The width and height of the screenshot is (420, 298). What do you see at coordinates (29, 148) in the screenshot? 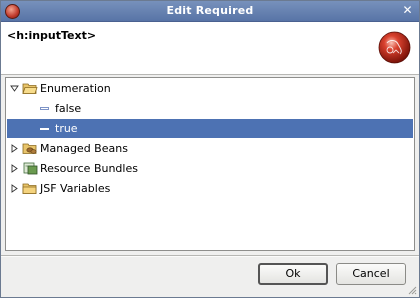
I see `beans-folder-icon` at bounding box center [29, 148].